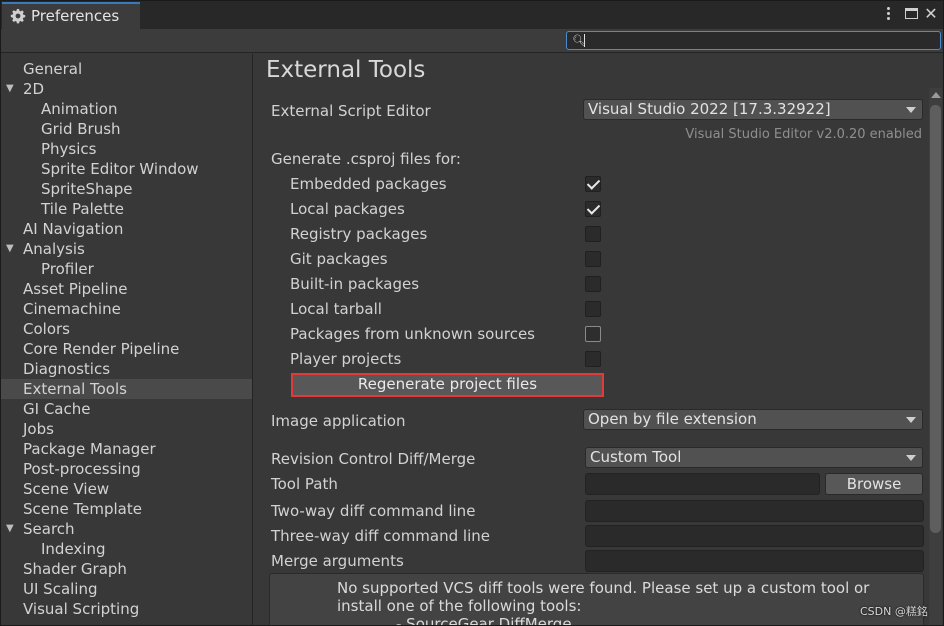  I want to click on kebab-menu-icon, so click(889, 14).